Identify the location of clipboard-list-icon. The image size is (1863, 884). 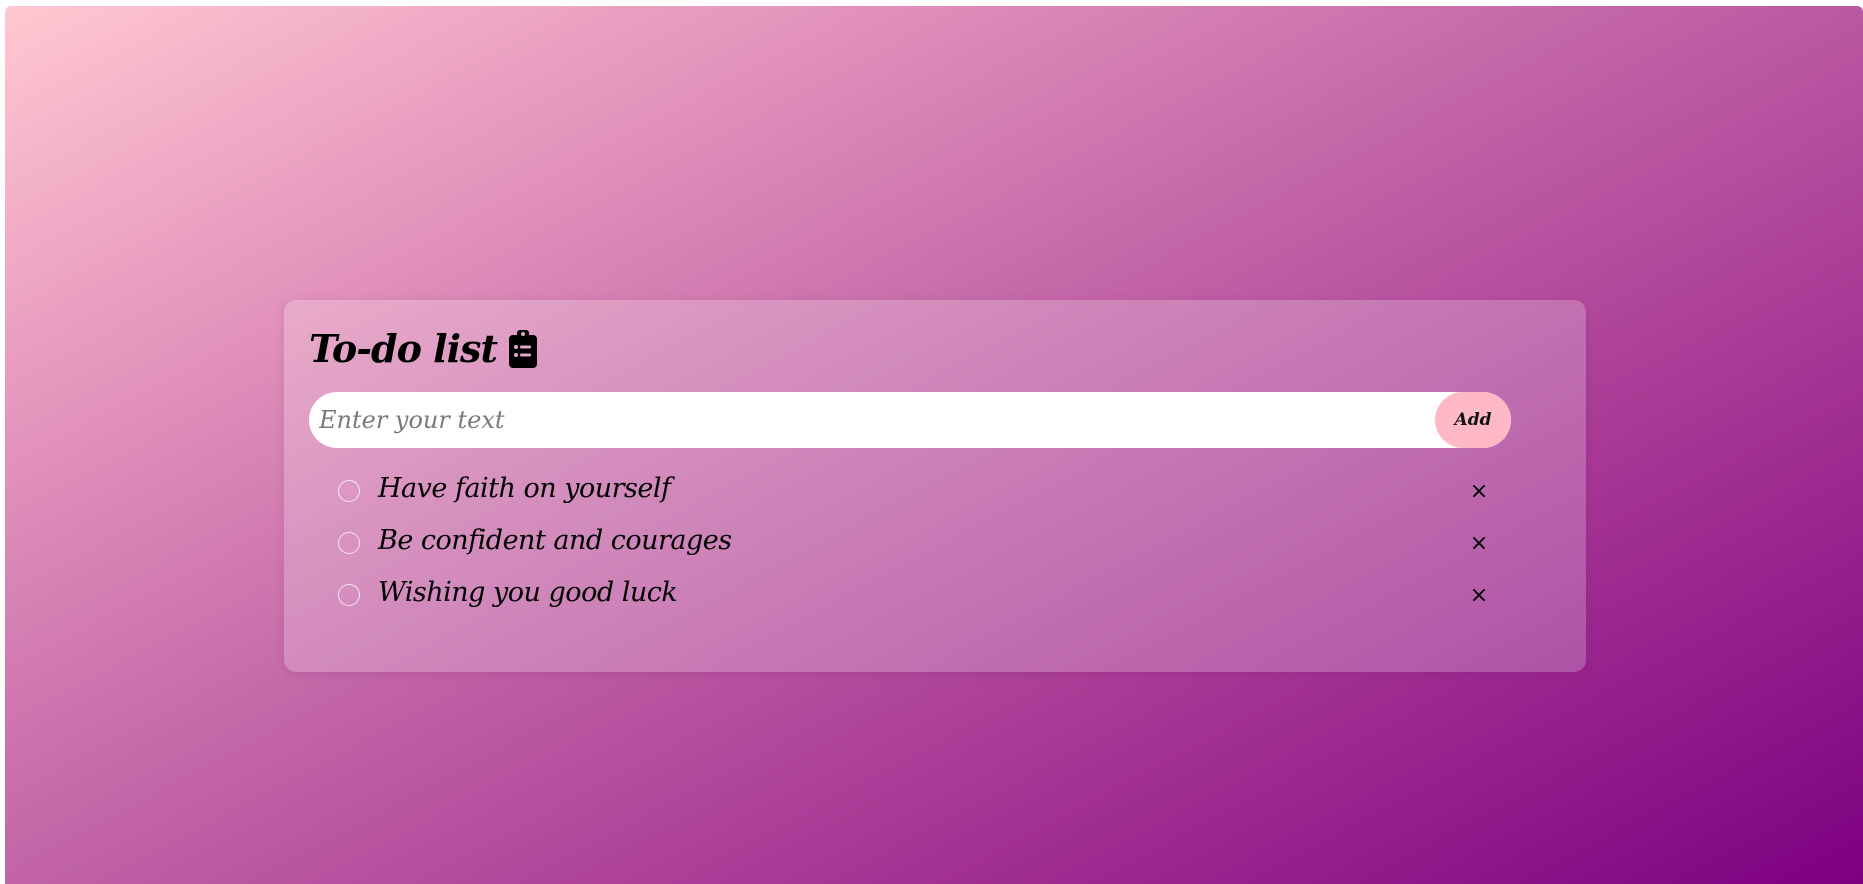
(523, 349).